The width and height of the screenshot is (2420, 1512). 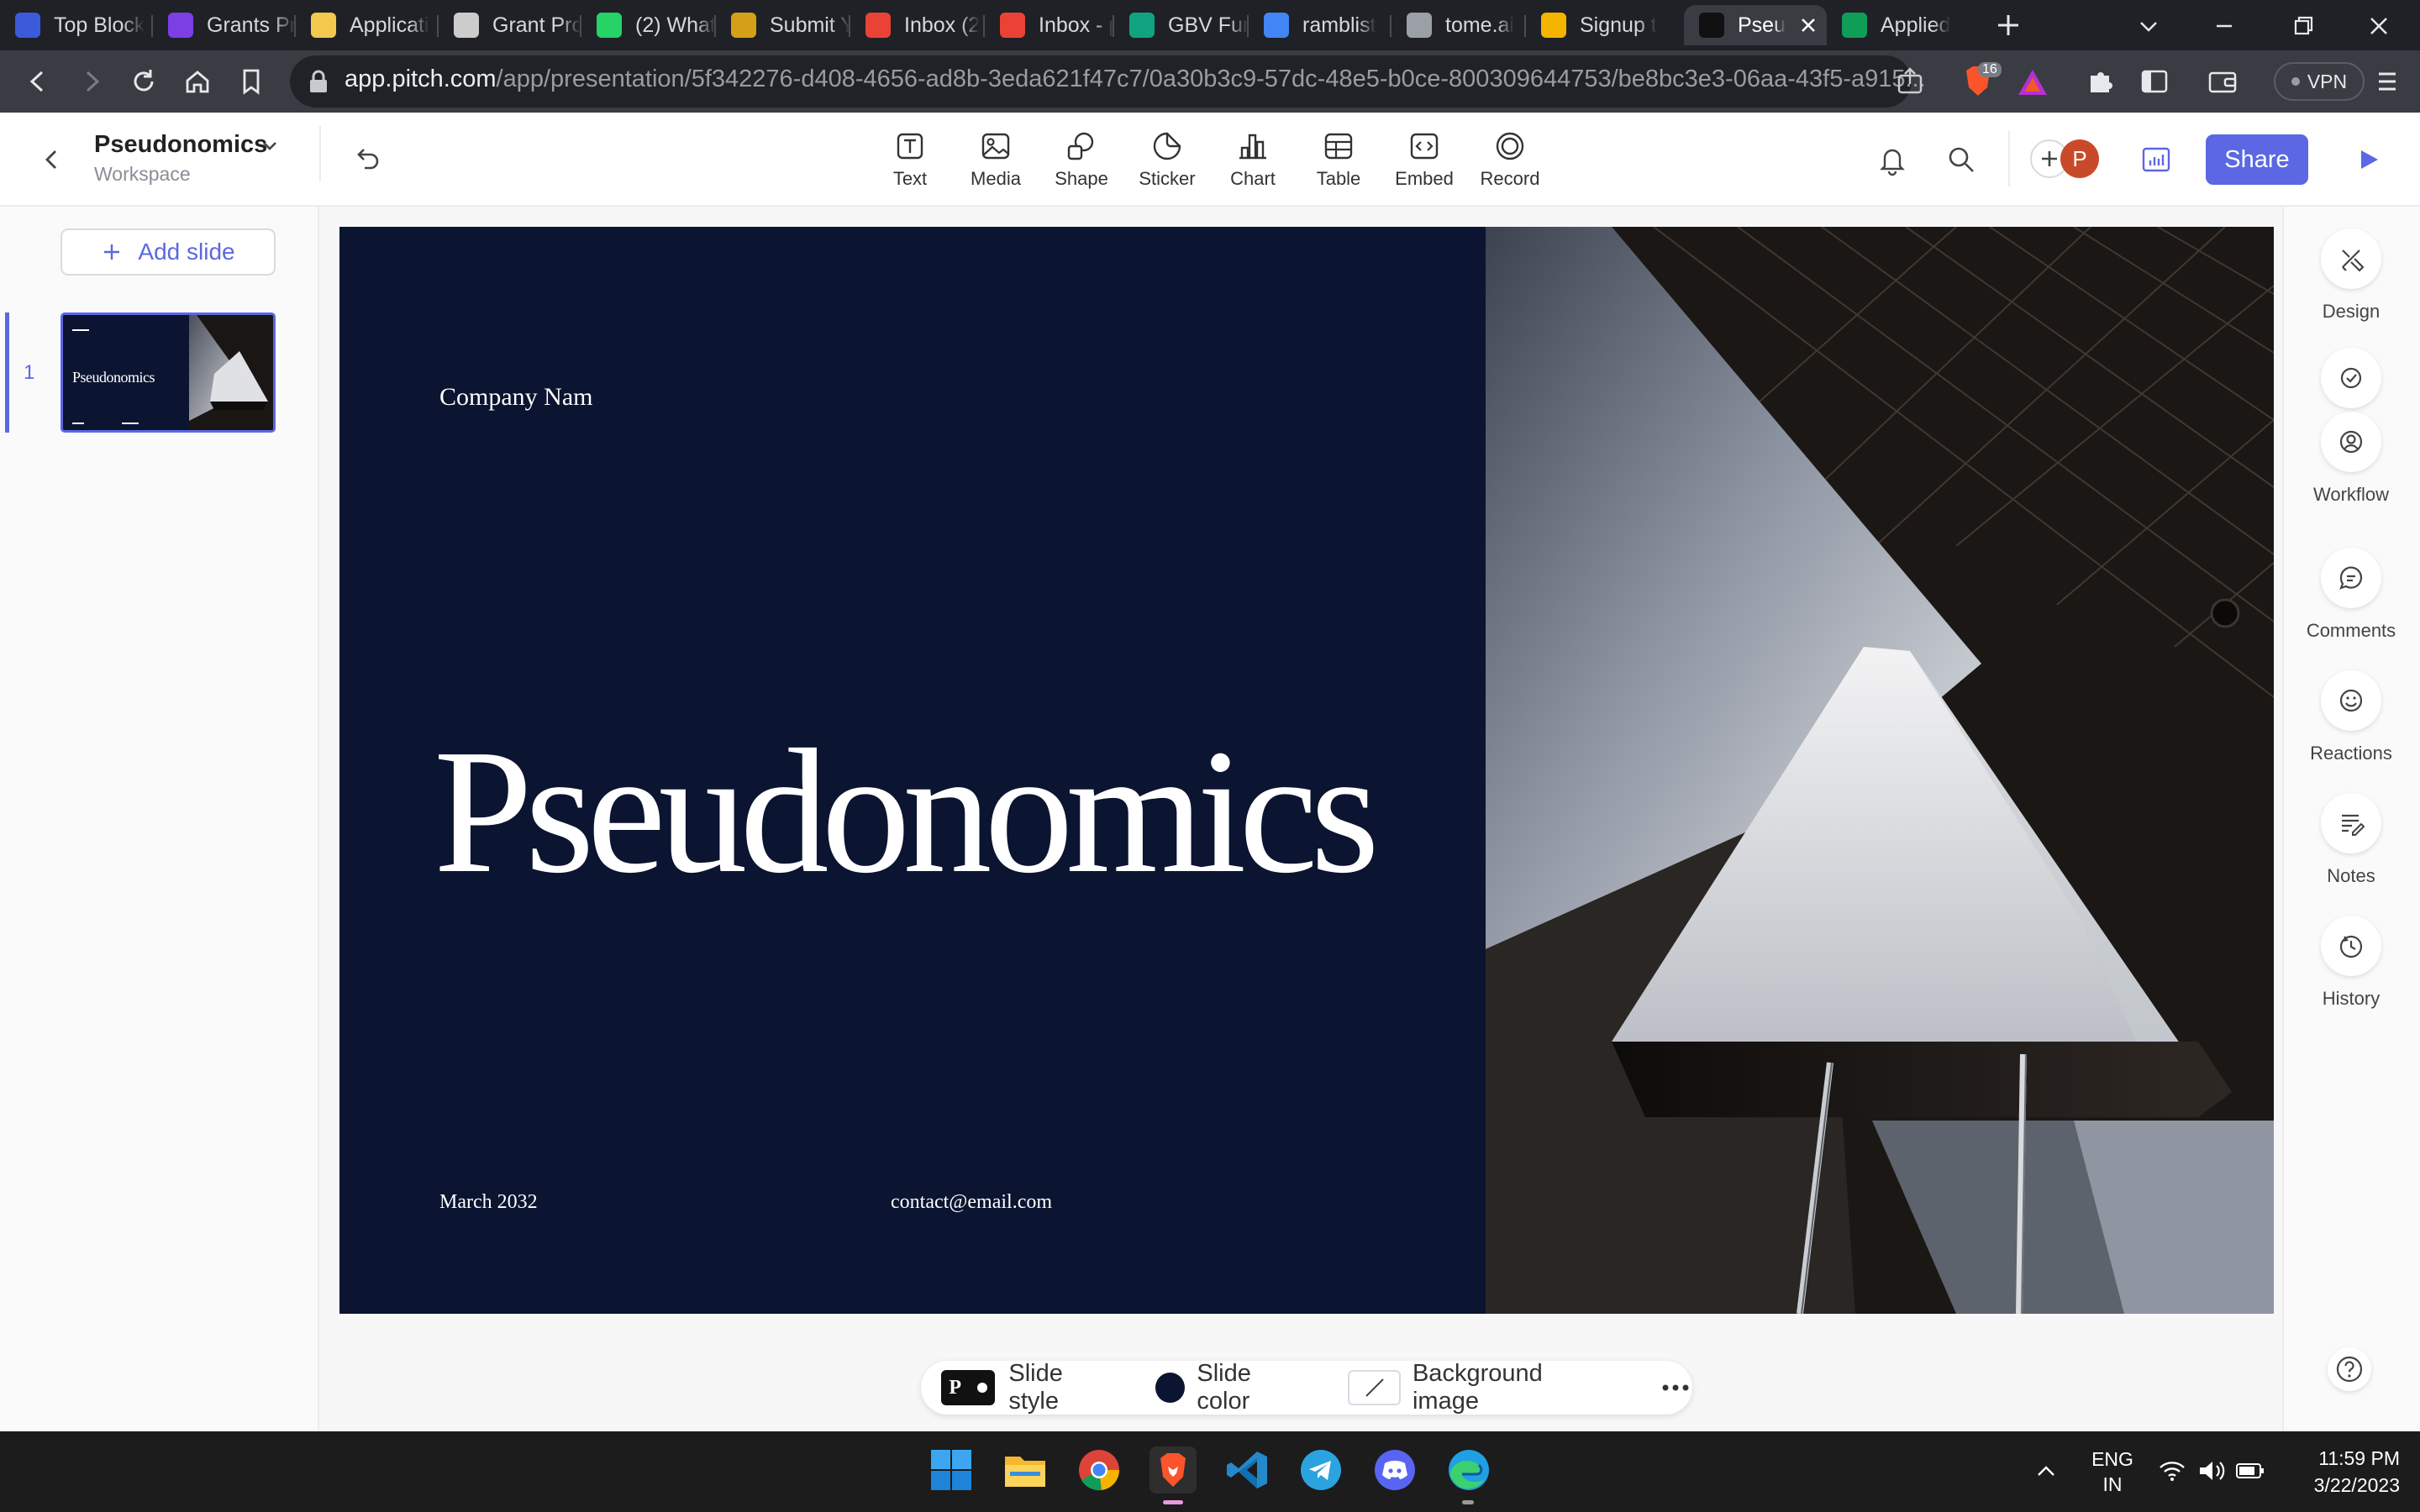 What do you see at coordinates (2349, 1369) in the screenshot?
I see `help-button` at bounding box center [2349, 1369].